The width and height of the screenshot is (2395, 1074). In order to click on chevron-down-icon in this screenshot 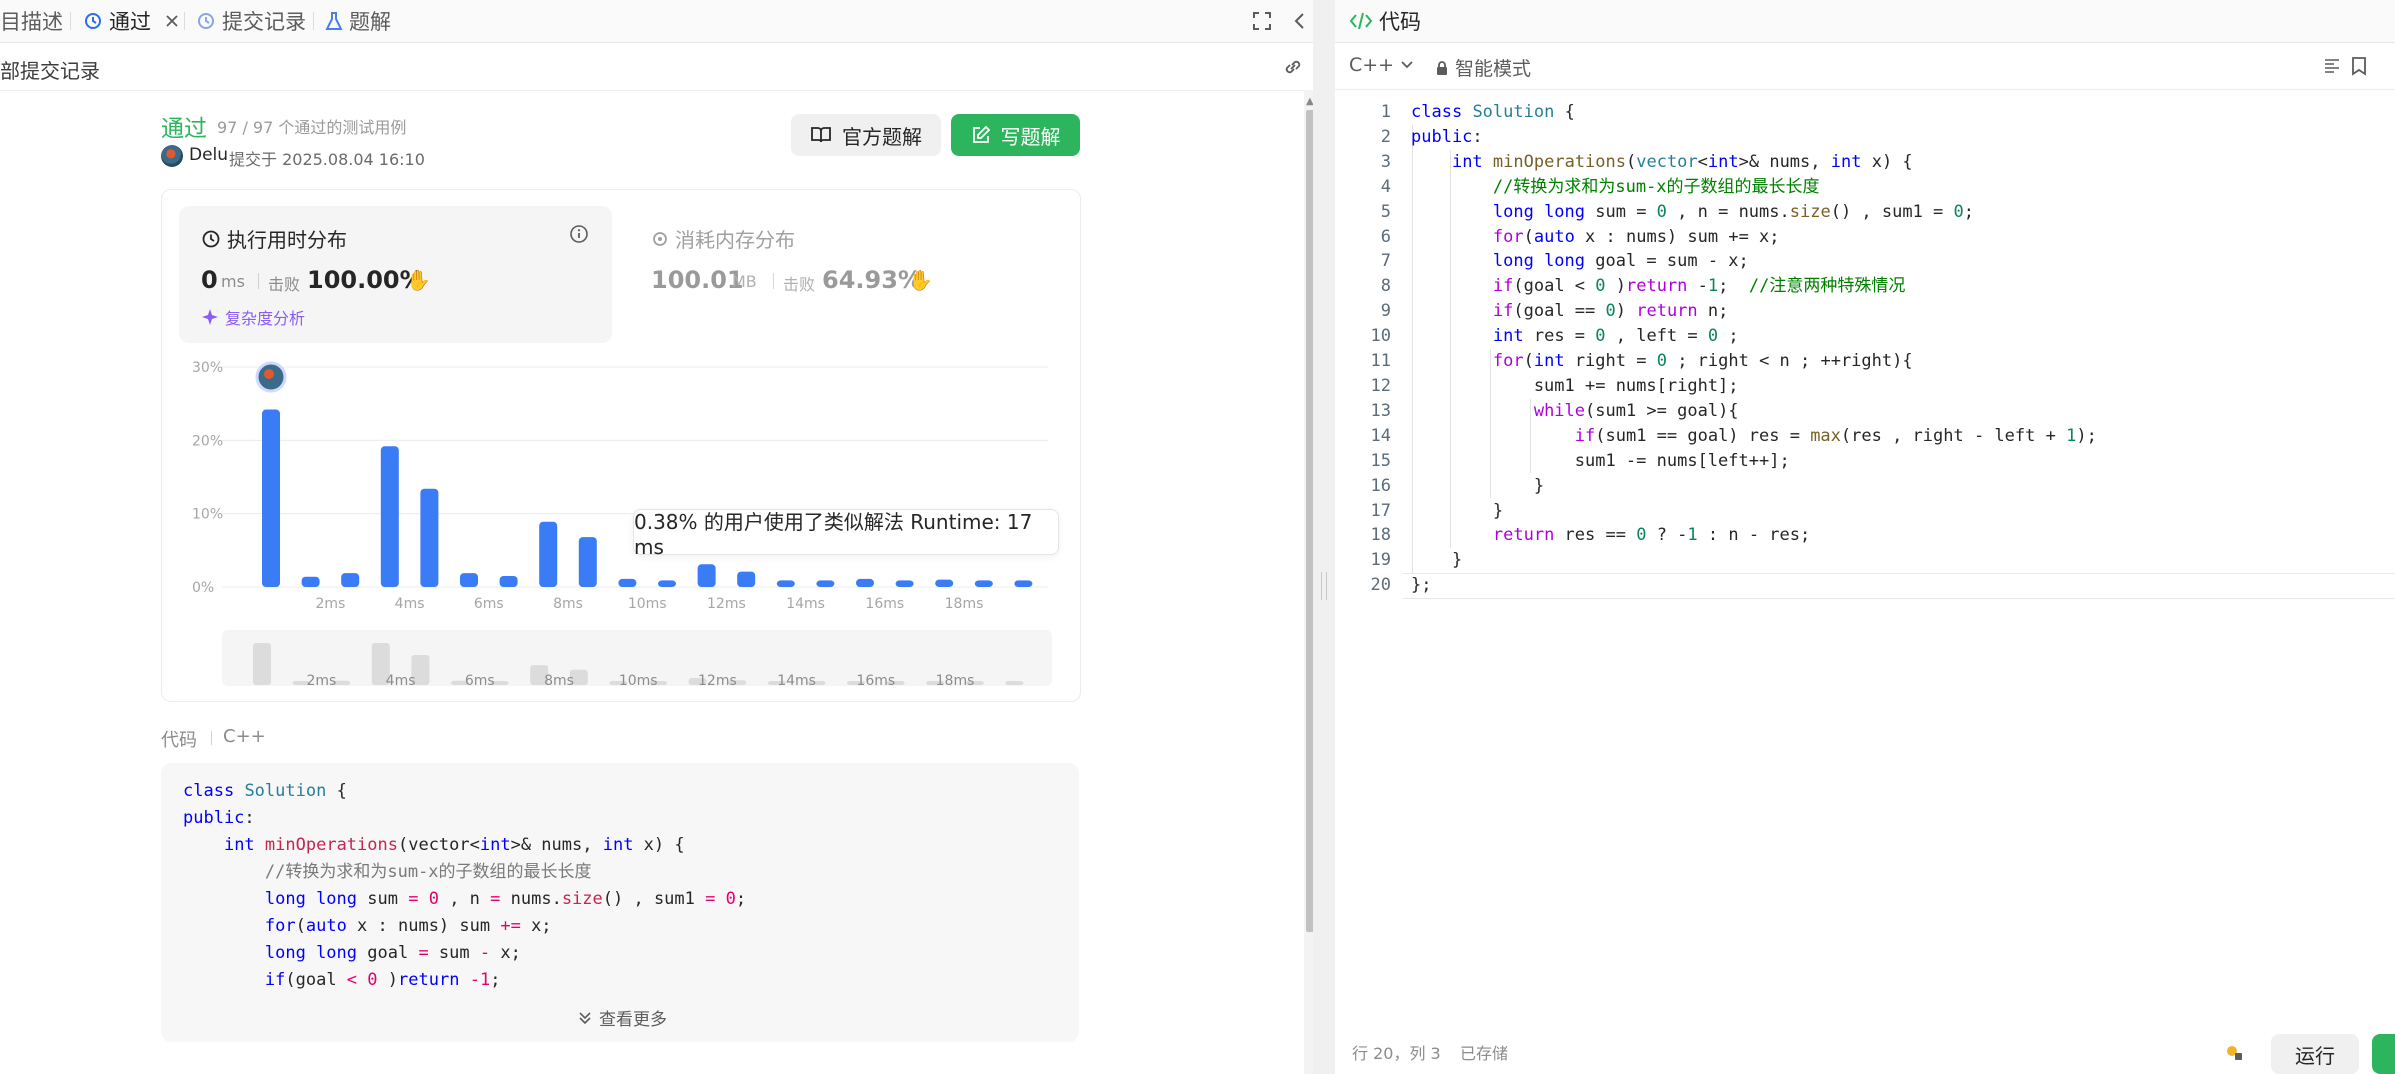, I will do `click(1407, 65)`.